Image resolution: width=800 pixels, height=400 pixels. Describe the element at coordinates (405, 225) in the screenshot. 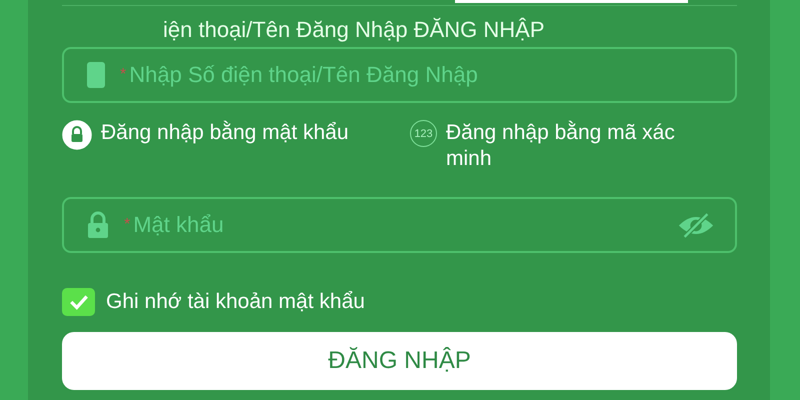

I see `password-input: Mật khẩu` at that location.